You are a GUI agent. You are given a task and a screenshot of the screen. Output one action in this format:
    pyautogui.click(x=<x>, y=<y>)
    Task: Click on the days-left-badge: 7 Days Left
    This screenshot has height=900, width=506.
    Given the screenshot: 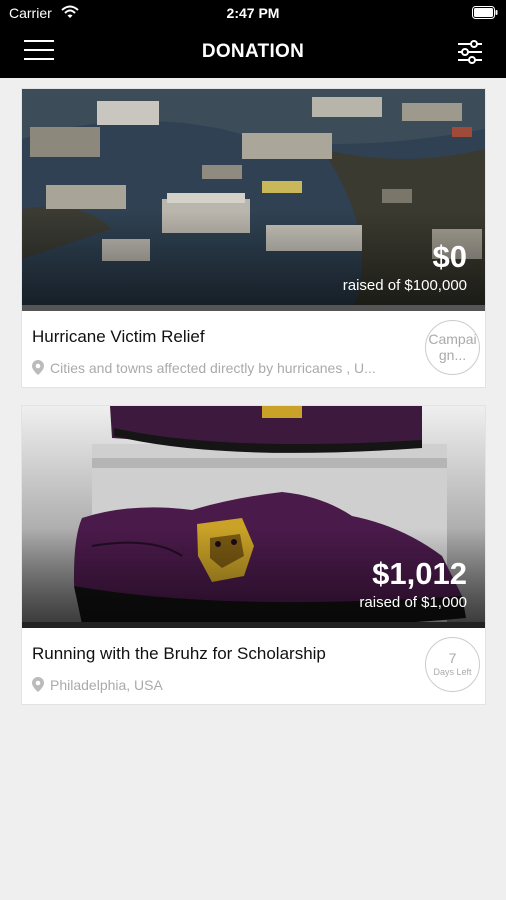 What is the action you would take?
    pyautogui.click(x=452, y=664)
    